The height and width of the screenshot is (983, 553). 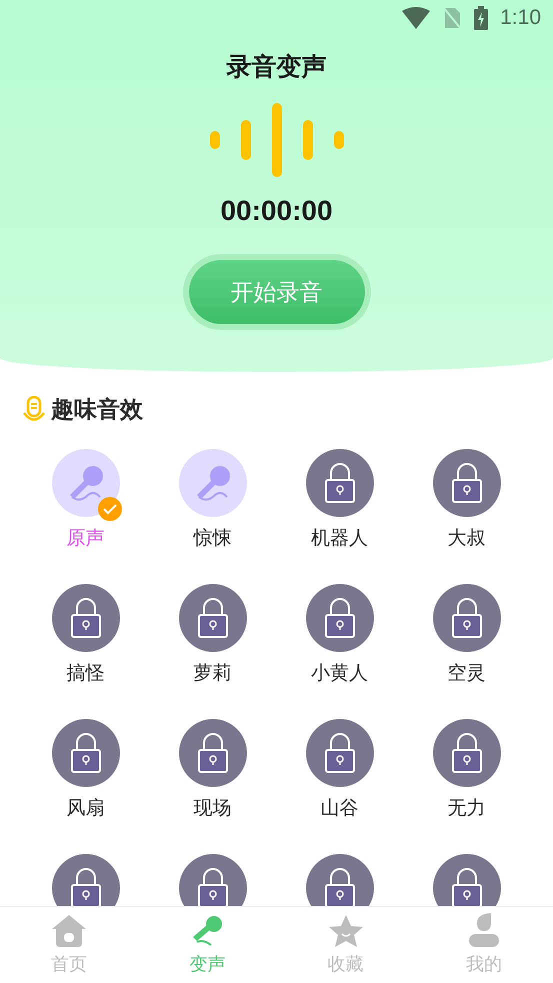 I want to click on check-icon, so click(x=110, y=509).